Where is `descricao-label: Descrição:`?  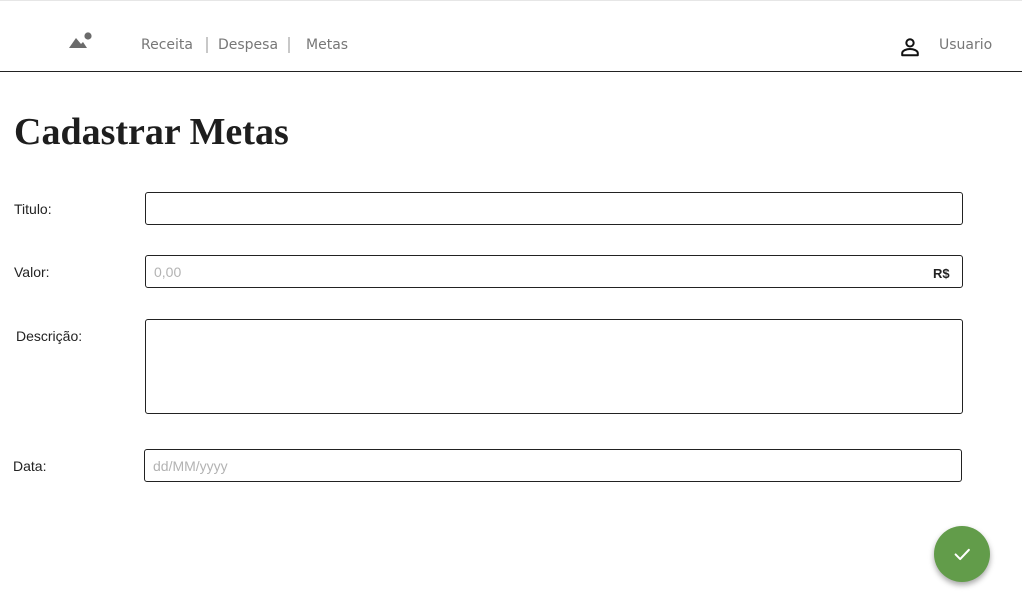
descricao-label: Descrição: is located at coordinates (49, 336).